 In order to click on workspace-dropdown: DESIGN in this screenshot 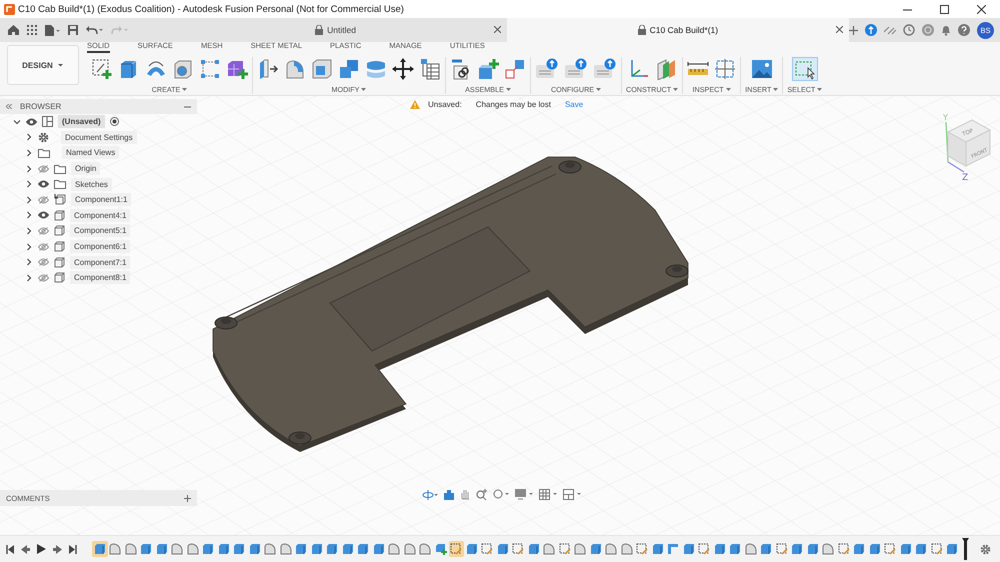, I will do `click(43, 65)`.